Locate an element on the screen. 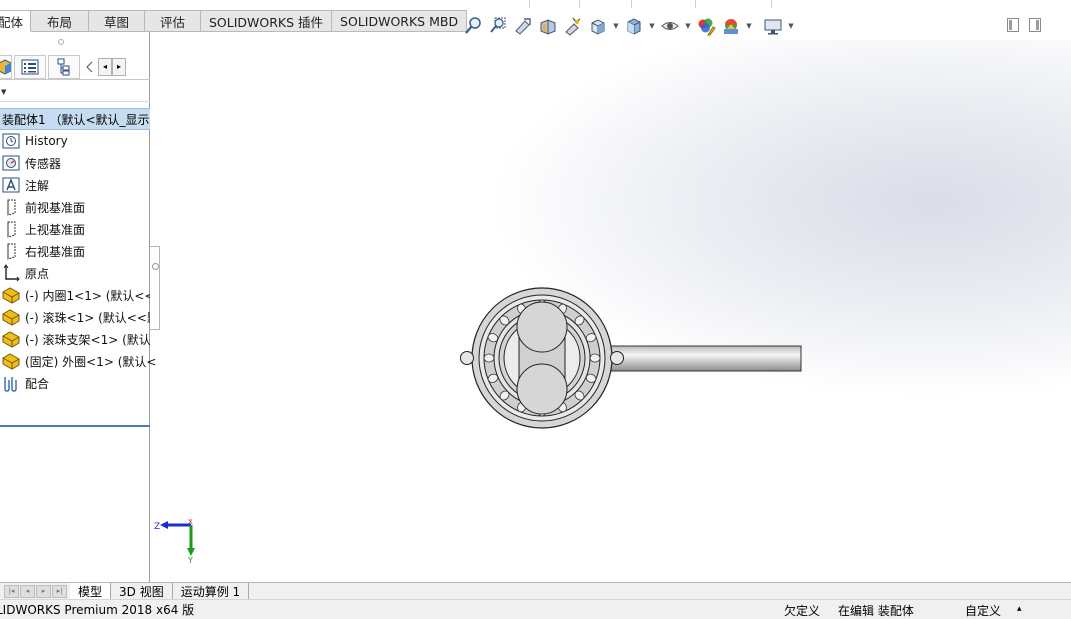 The width and height of the screenshot is (1071, 619). tab-layout: 布局 is located at coordinates (60, 21).